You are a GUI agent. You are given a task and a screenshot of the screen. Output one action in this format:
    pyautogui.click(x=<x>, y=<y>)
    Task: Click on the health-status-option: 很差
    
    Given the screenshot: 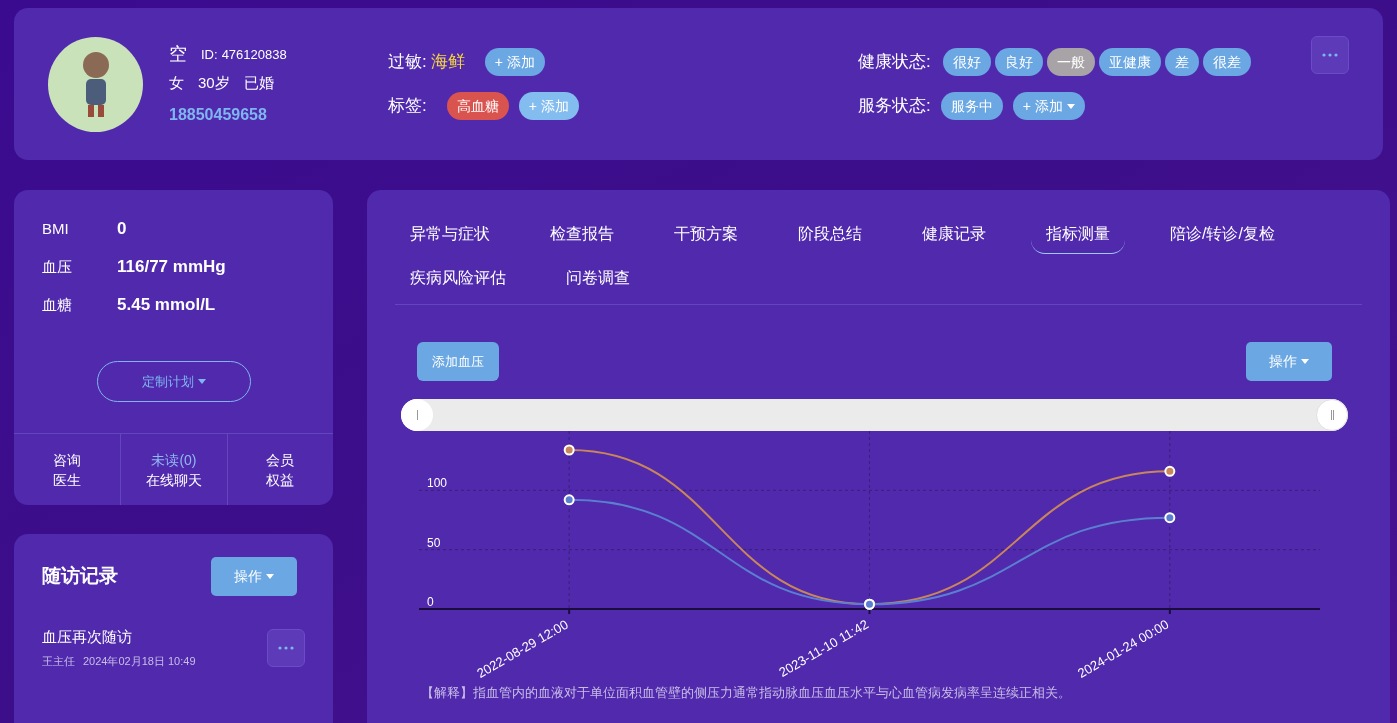 What is the action you would take?
    pyautogui.click(x=1226, y=62)
    